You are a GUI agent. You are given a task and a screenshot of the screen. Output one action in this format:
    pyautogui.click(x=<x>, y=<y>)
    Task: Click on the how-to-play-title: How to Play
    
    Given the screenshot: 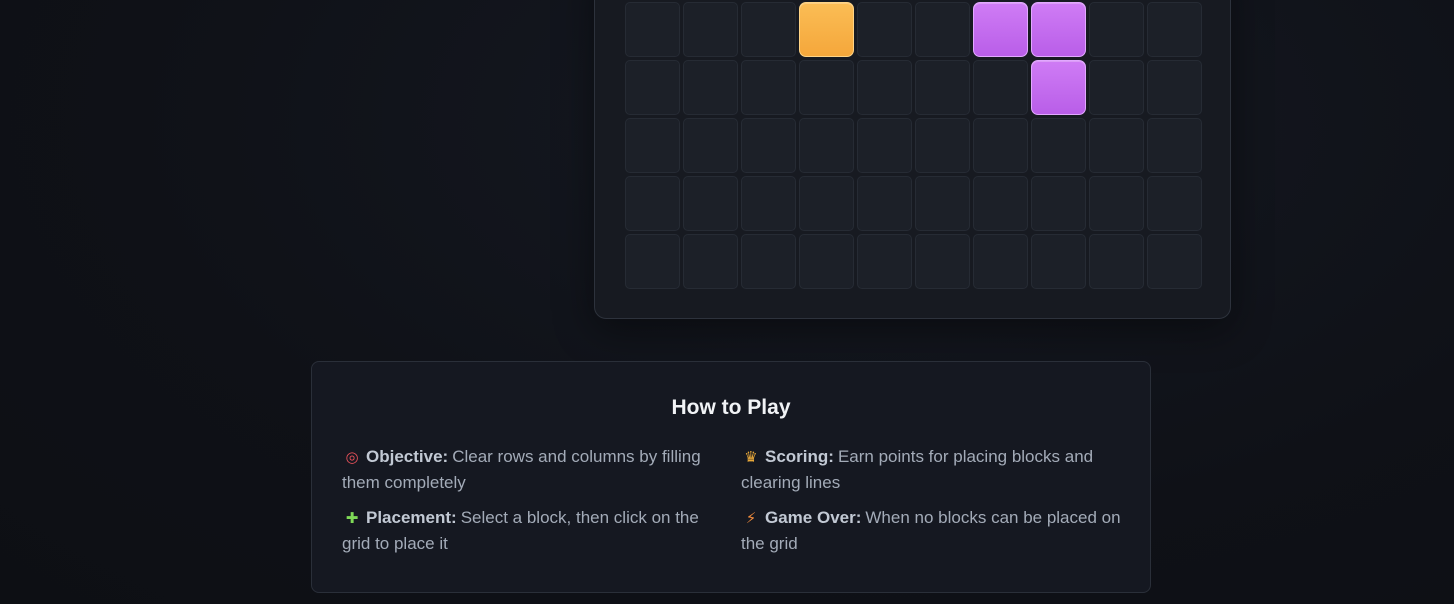 What is the action you would take?
    pyautogui.click(x=731, y=407)
    